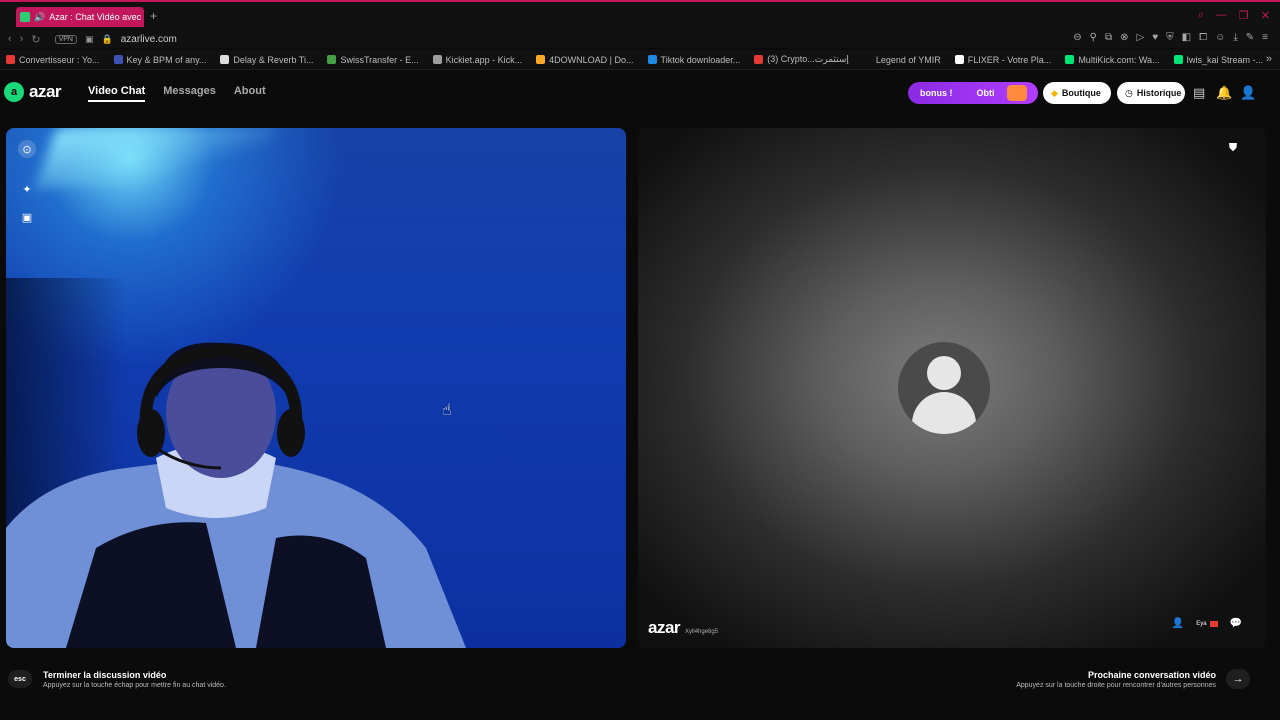 The image size is (1280, 720). I want to click on historique-button: ◷ Historique, so click(1151, 93).